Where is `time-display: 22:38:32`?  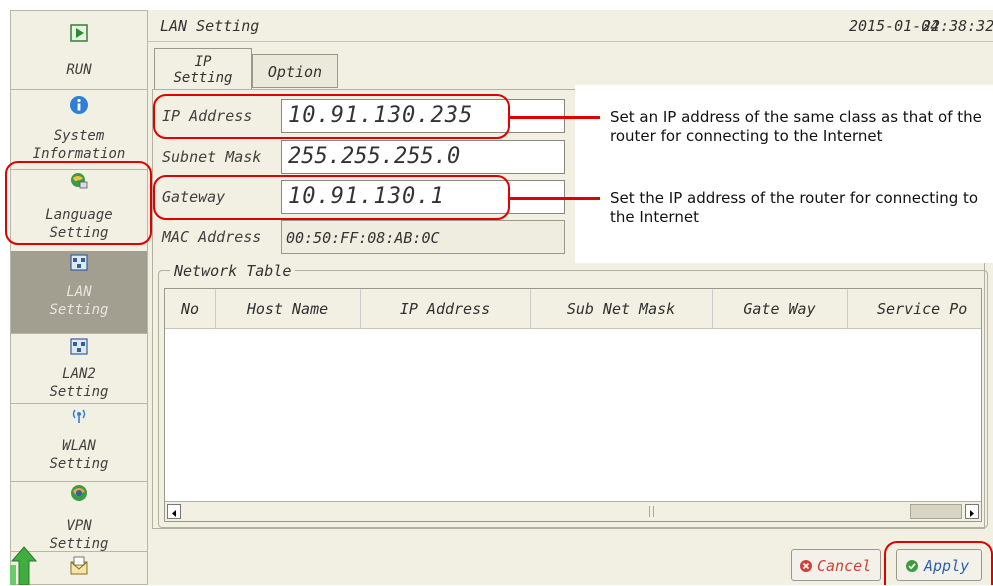 time-display: 22:38:32 is located at coordinates (957, 26).